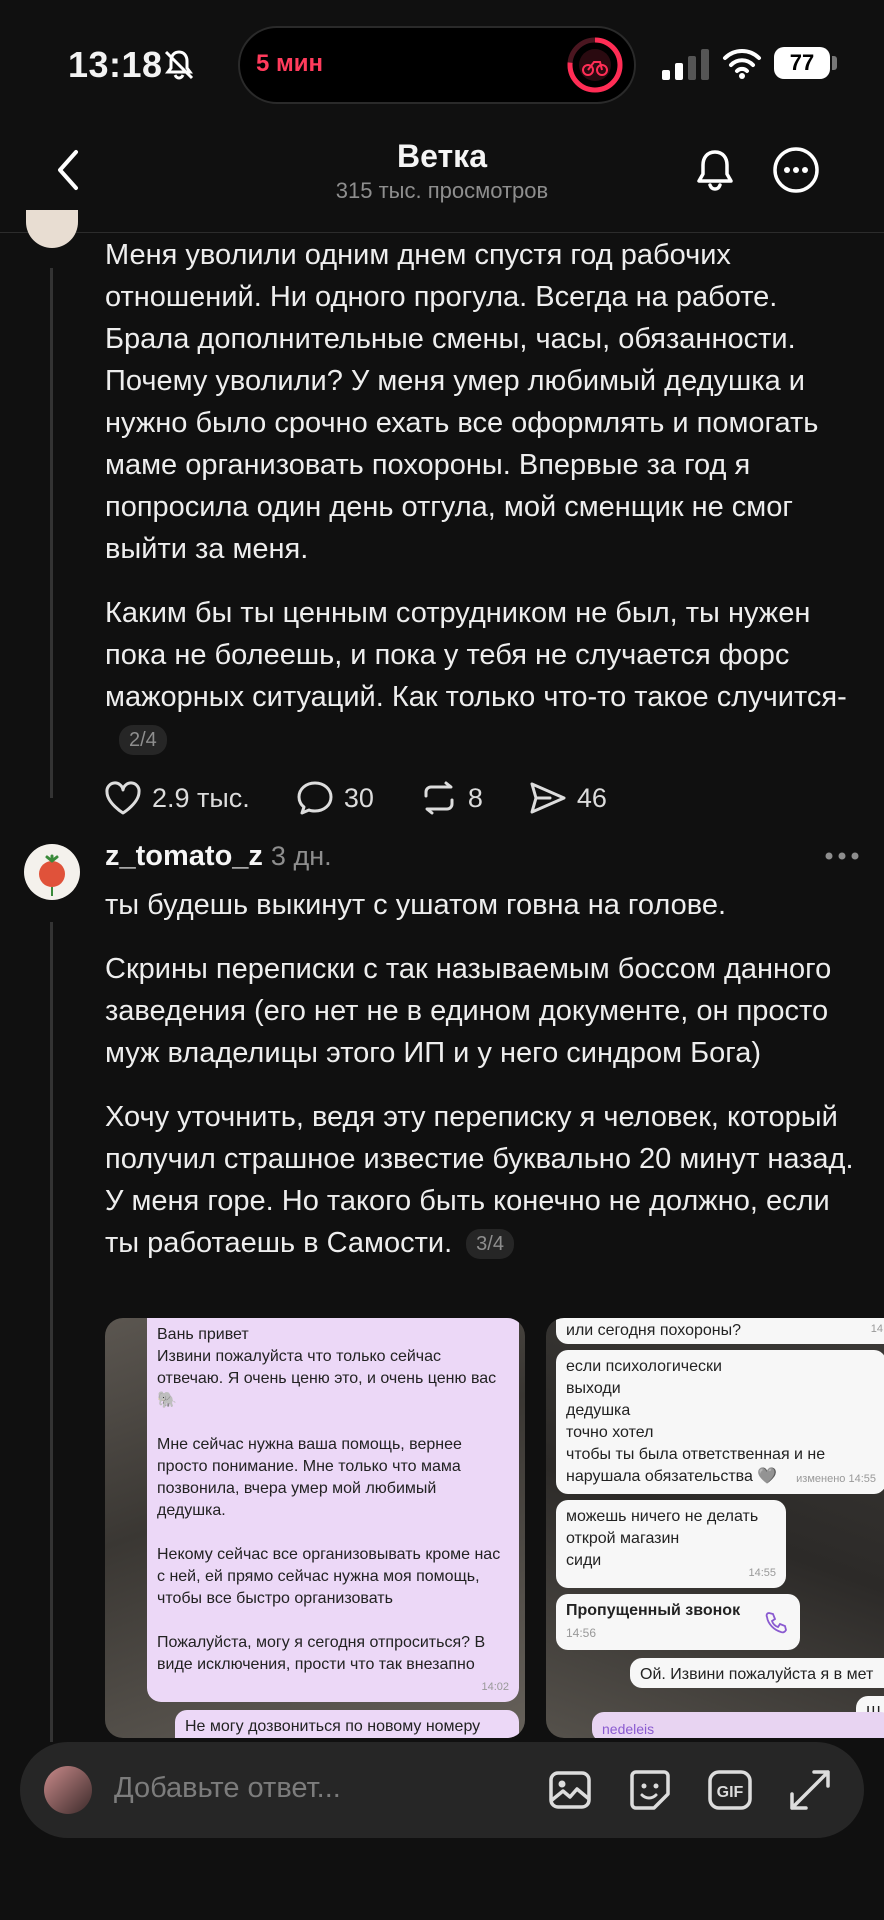  What do you see at coordinates (301, 856) in the screenshot?
I see `post-time: 3 дн.` at bounding box center [301, 856].